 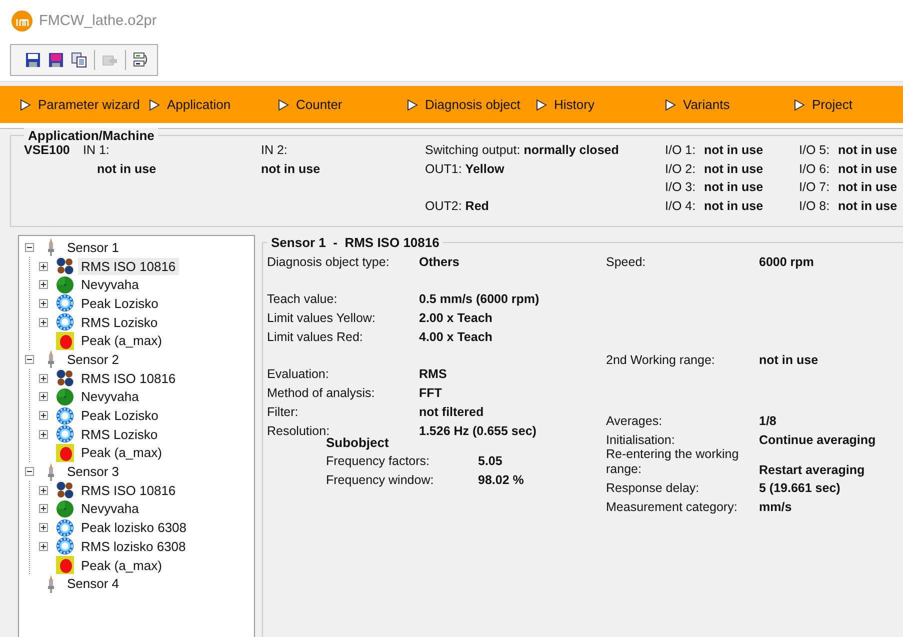 I want to click on tree-item: Sensor 4, so click(x=93, y=583).